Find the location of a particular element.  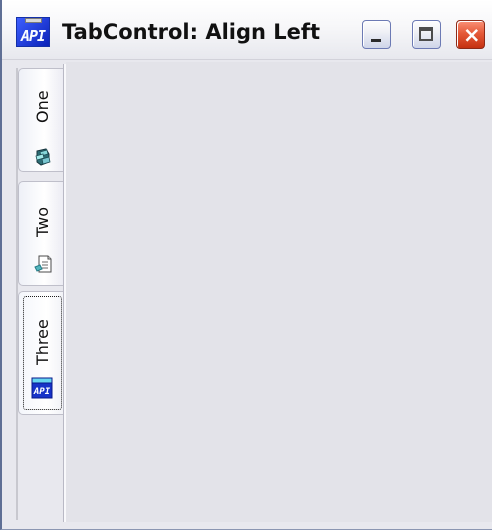

close-button: × is located at coordinates (470, 34).